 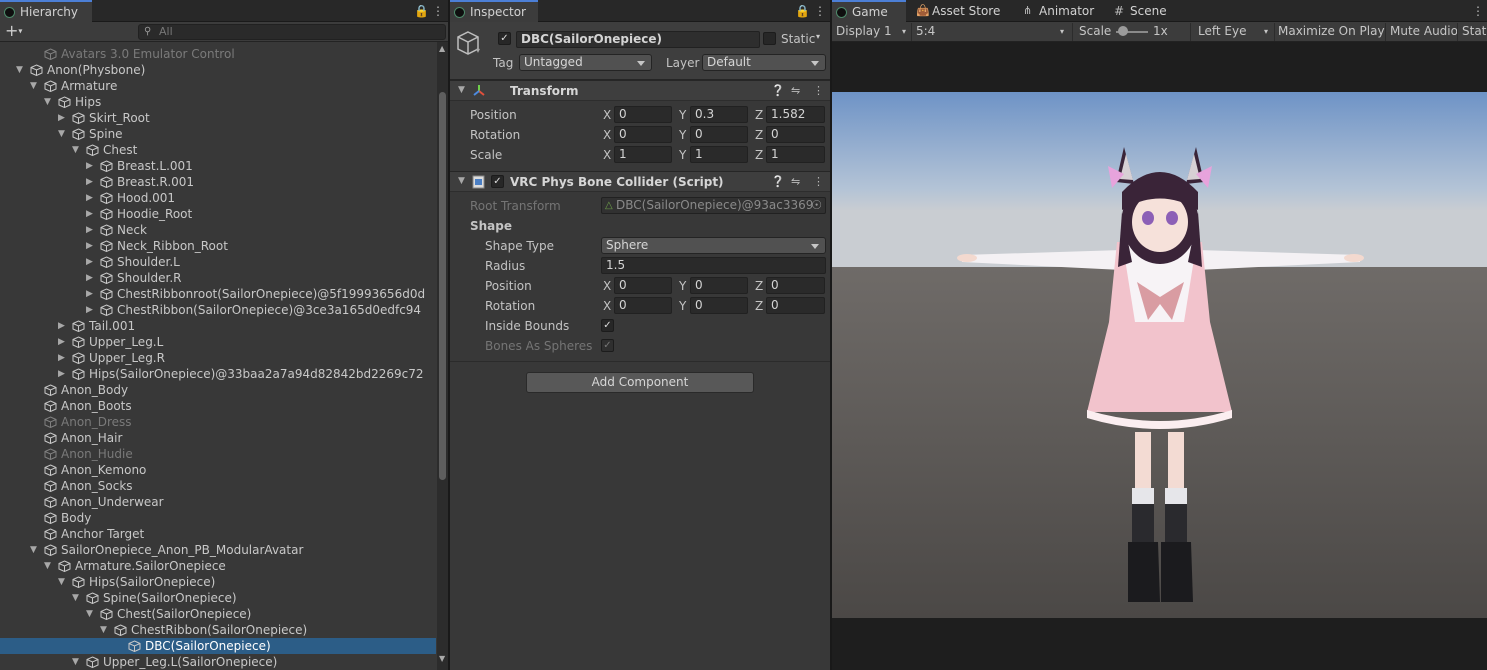 What do you see at coordinates (218, 326) in the screenshot?
I see `hierarchy-row: ▶ Tail.001` at bounding box center [218, 326].